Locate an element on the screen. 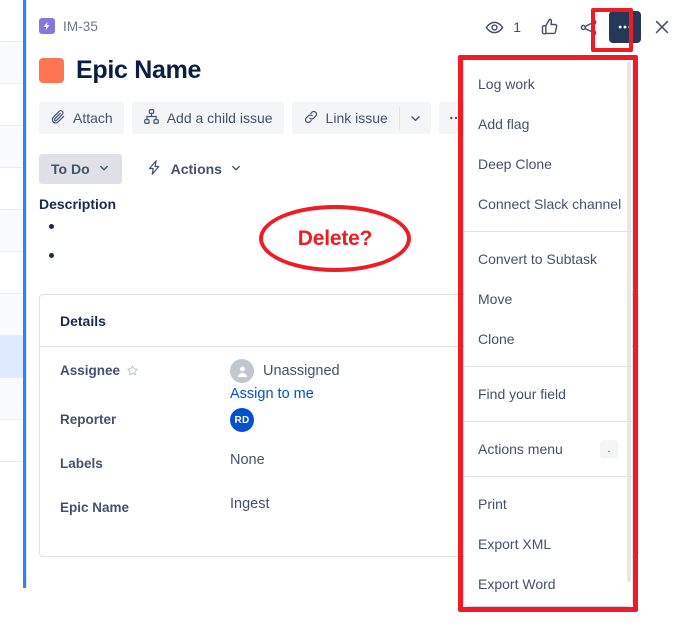 This screenshot has width=690, height=630. link-issue-split-button: Link issue is located at coordinates (361, 118).